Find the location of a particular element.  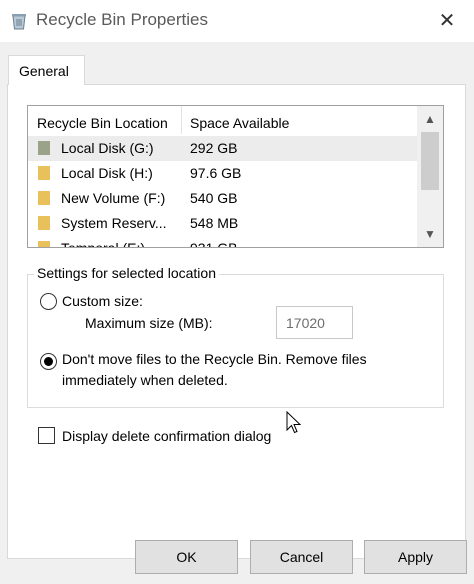

drive-name: Local Disk (G:) is located at coordinates (107, 148).